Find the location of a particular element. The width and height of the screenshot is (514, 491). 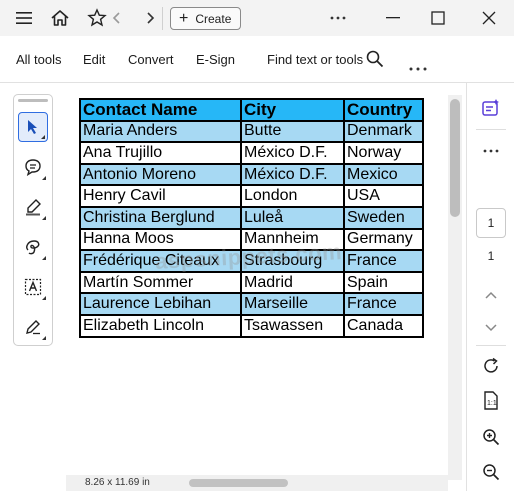

text-box-icon is located at coordinates (33, 287).